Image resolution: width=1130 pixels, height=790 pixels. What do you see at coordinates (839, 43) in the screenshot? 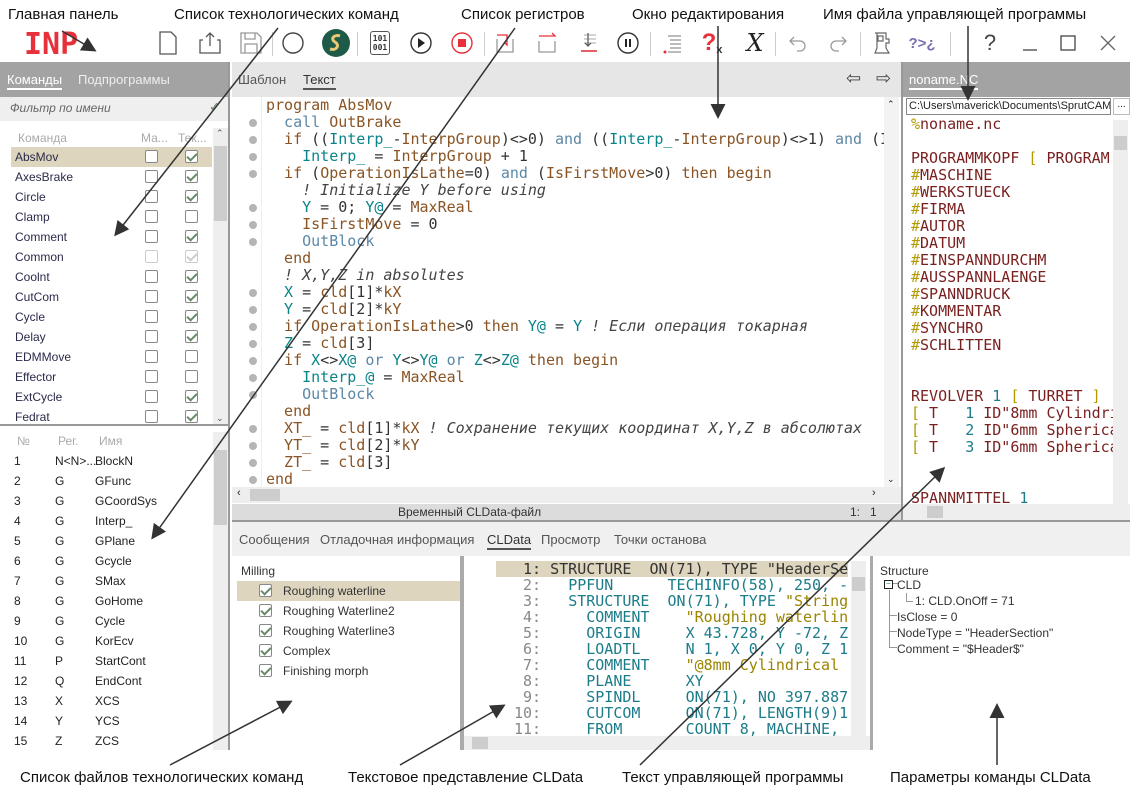
I see `redo-icon` at bounding box center [839, 43].